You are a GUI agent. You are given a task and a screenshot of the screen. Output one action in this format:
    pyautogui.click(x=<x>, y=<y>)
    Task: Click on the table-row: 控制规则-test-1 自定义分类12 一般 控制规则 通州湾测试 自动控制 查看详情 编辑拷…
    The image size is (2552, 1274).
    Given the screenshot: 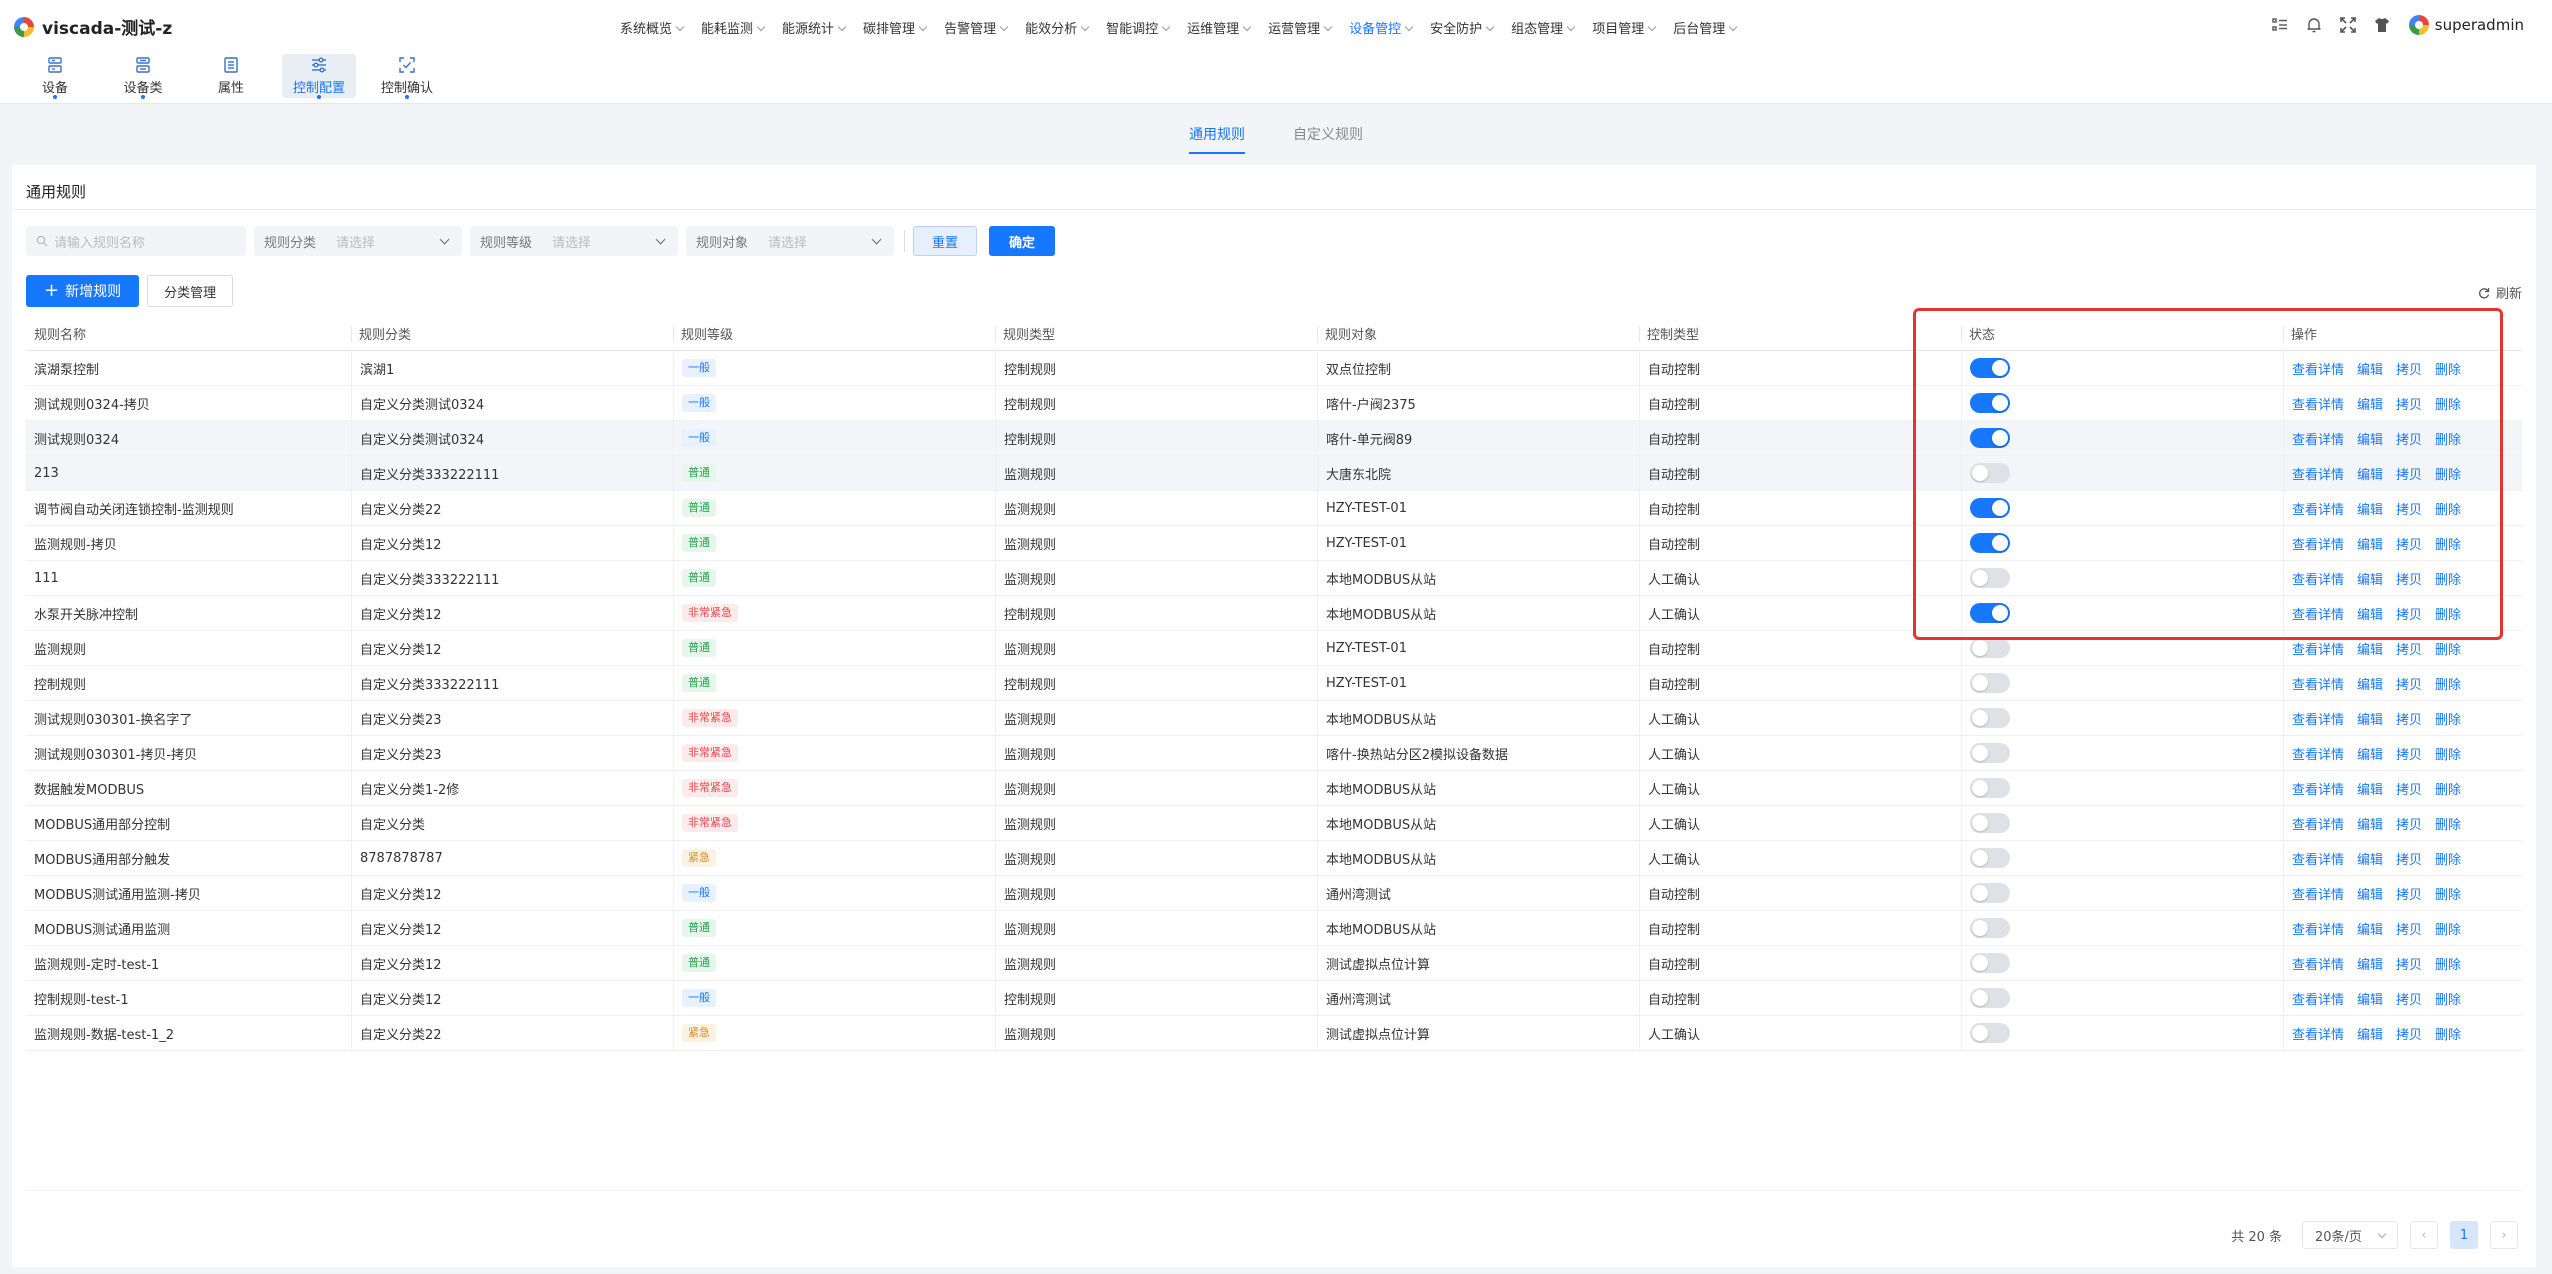 What is the action you would take?
    pyautogui.click(x=1274, y=998)
    